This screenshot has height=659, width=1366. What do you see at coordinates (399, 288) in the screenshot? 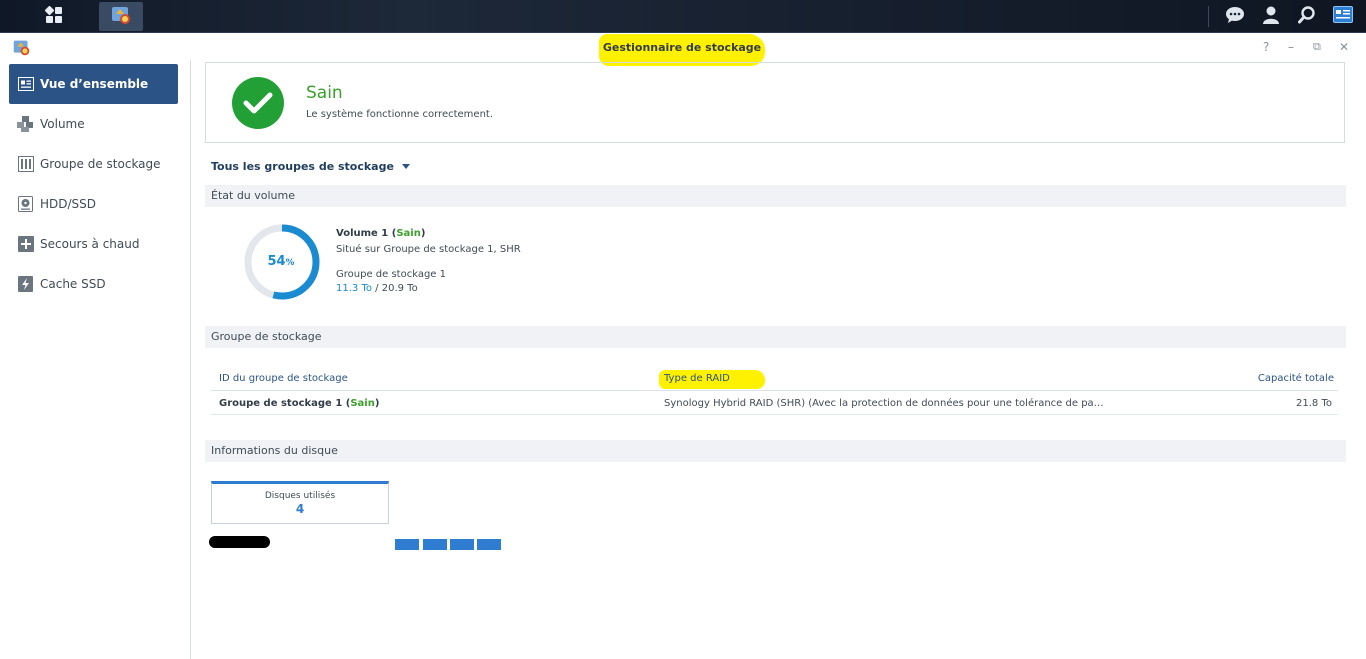
I see `volume-total: 20.9 To` at bounding box center [399, 288].